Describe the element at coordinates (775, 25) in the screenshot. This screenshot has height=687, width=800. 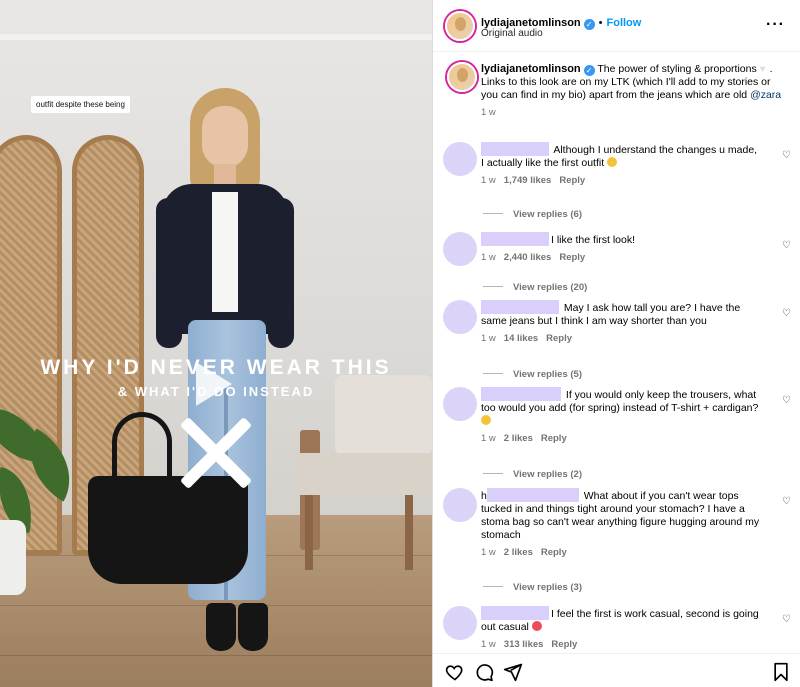
I see `more-options-icon: ···` at that location.